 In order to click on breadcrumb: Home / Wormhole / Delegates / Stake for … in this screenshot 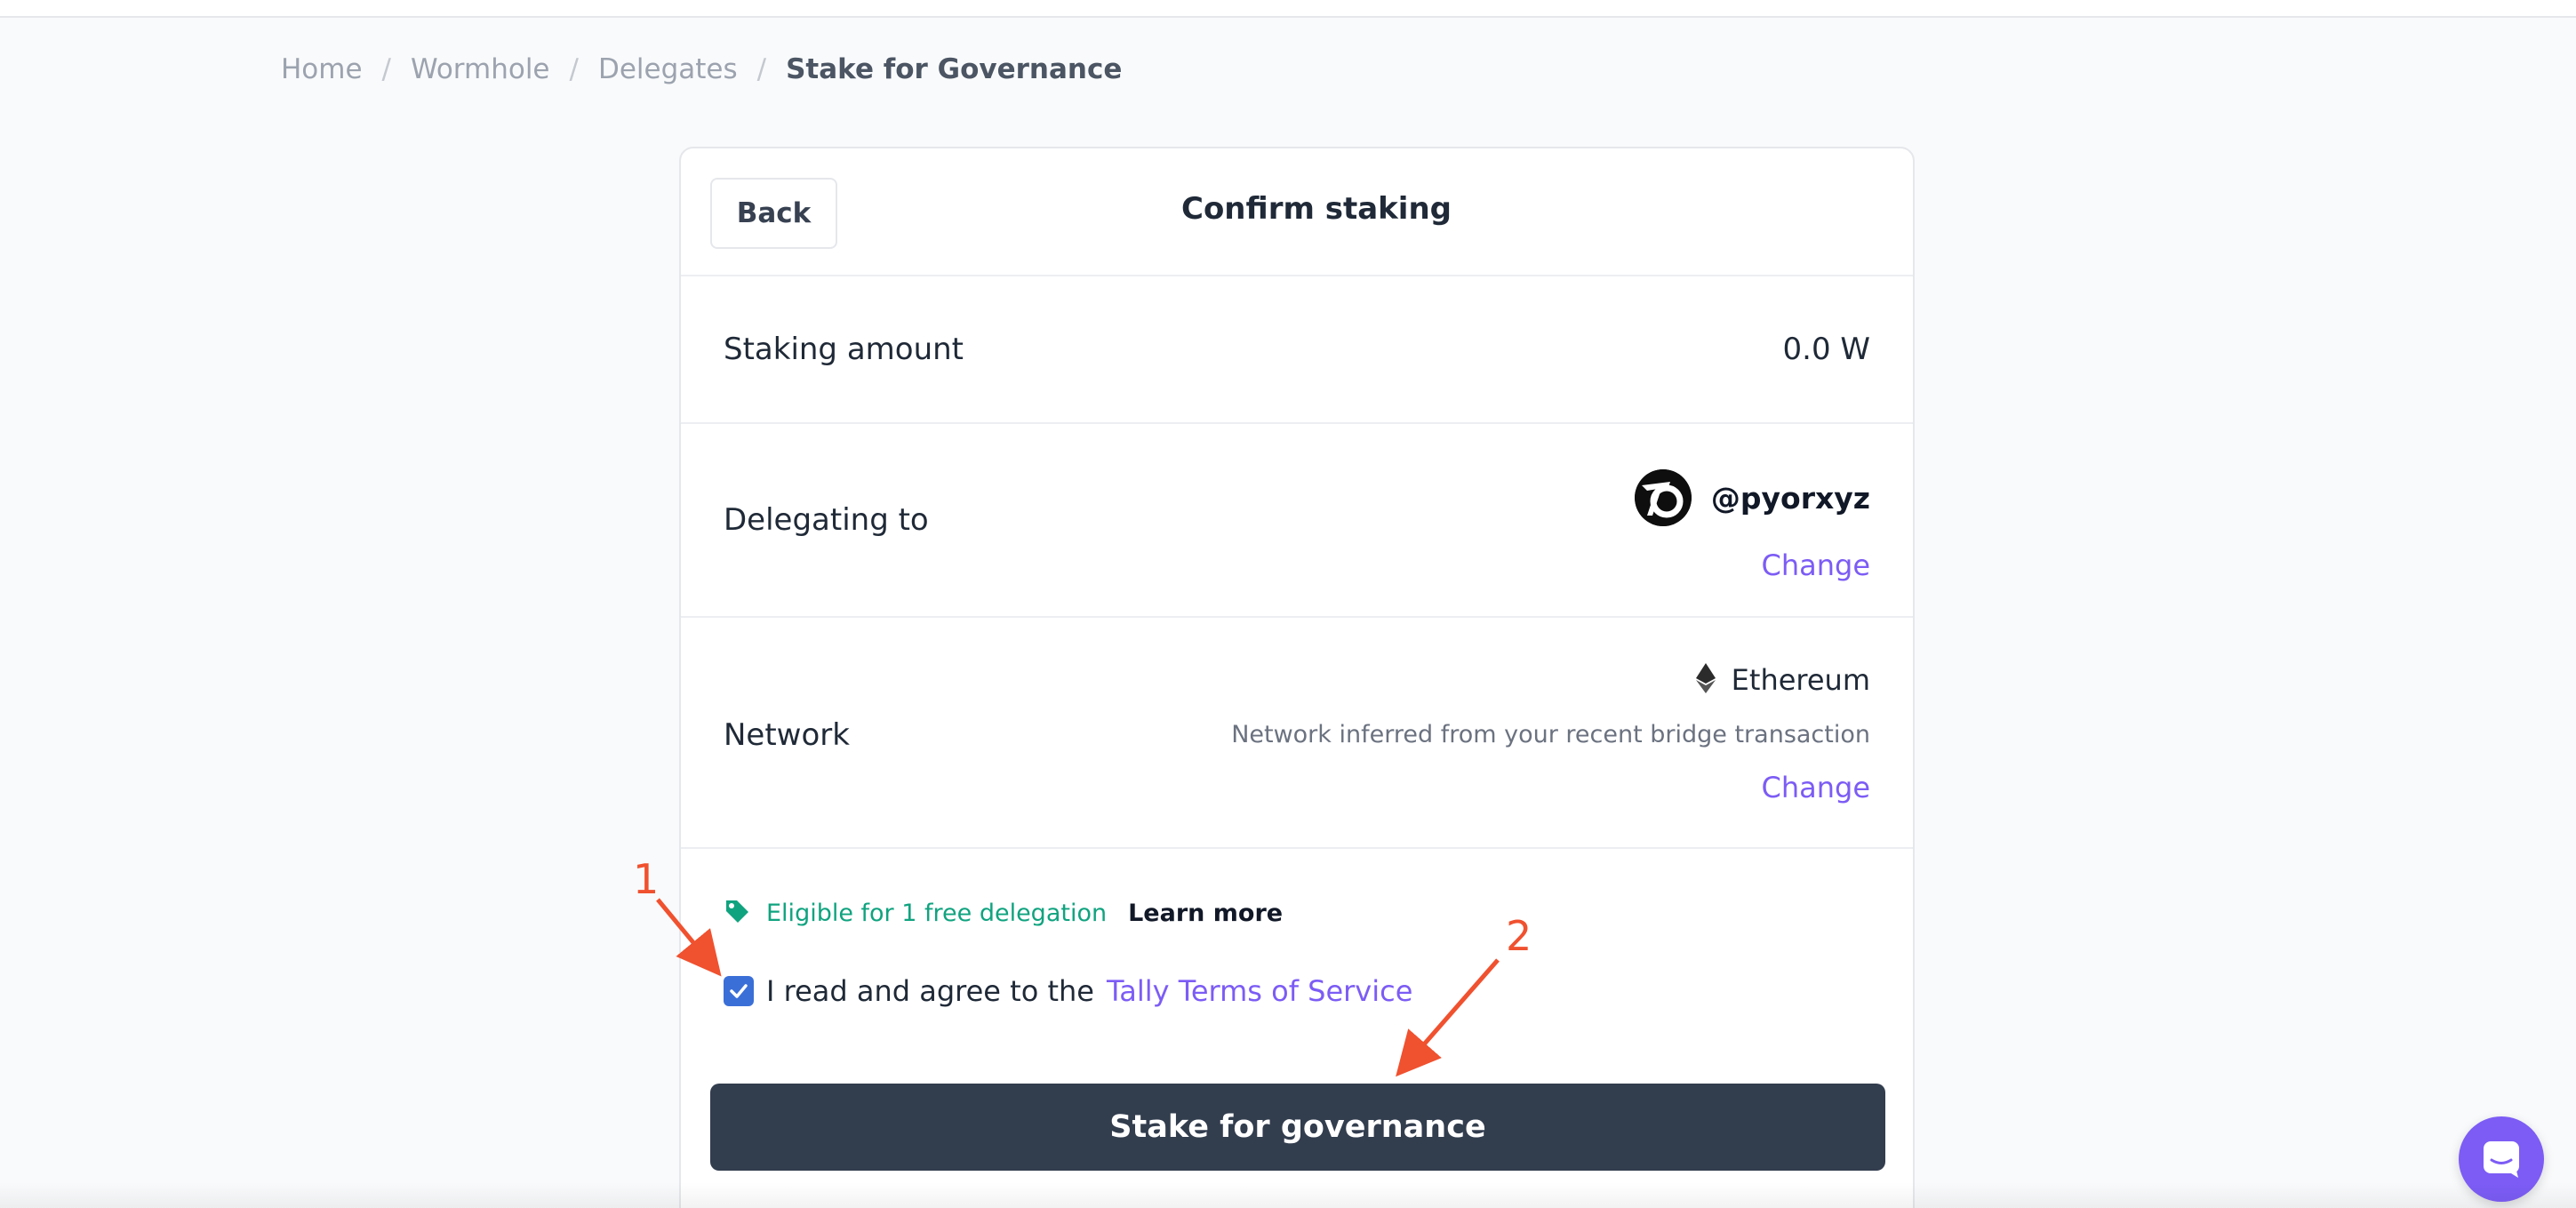, I will do `click(701, 69)`.